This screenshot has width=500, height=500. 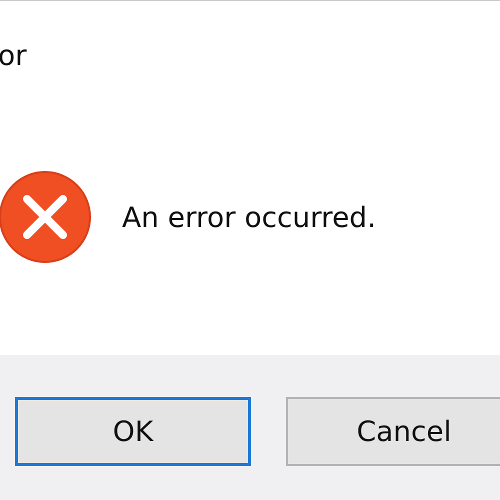 What do you see at coordinates (393, 431) in the screenshot?
I see `dialog-button: Cancel` at bounding box center [393, 431].